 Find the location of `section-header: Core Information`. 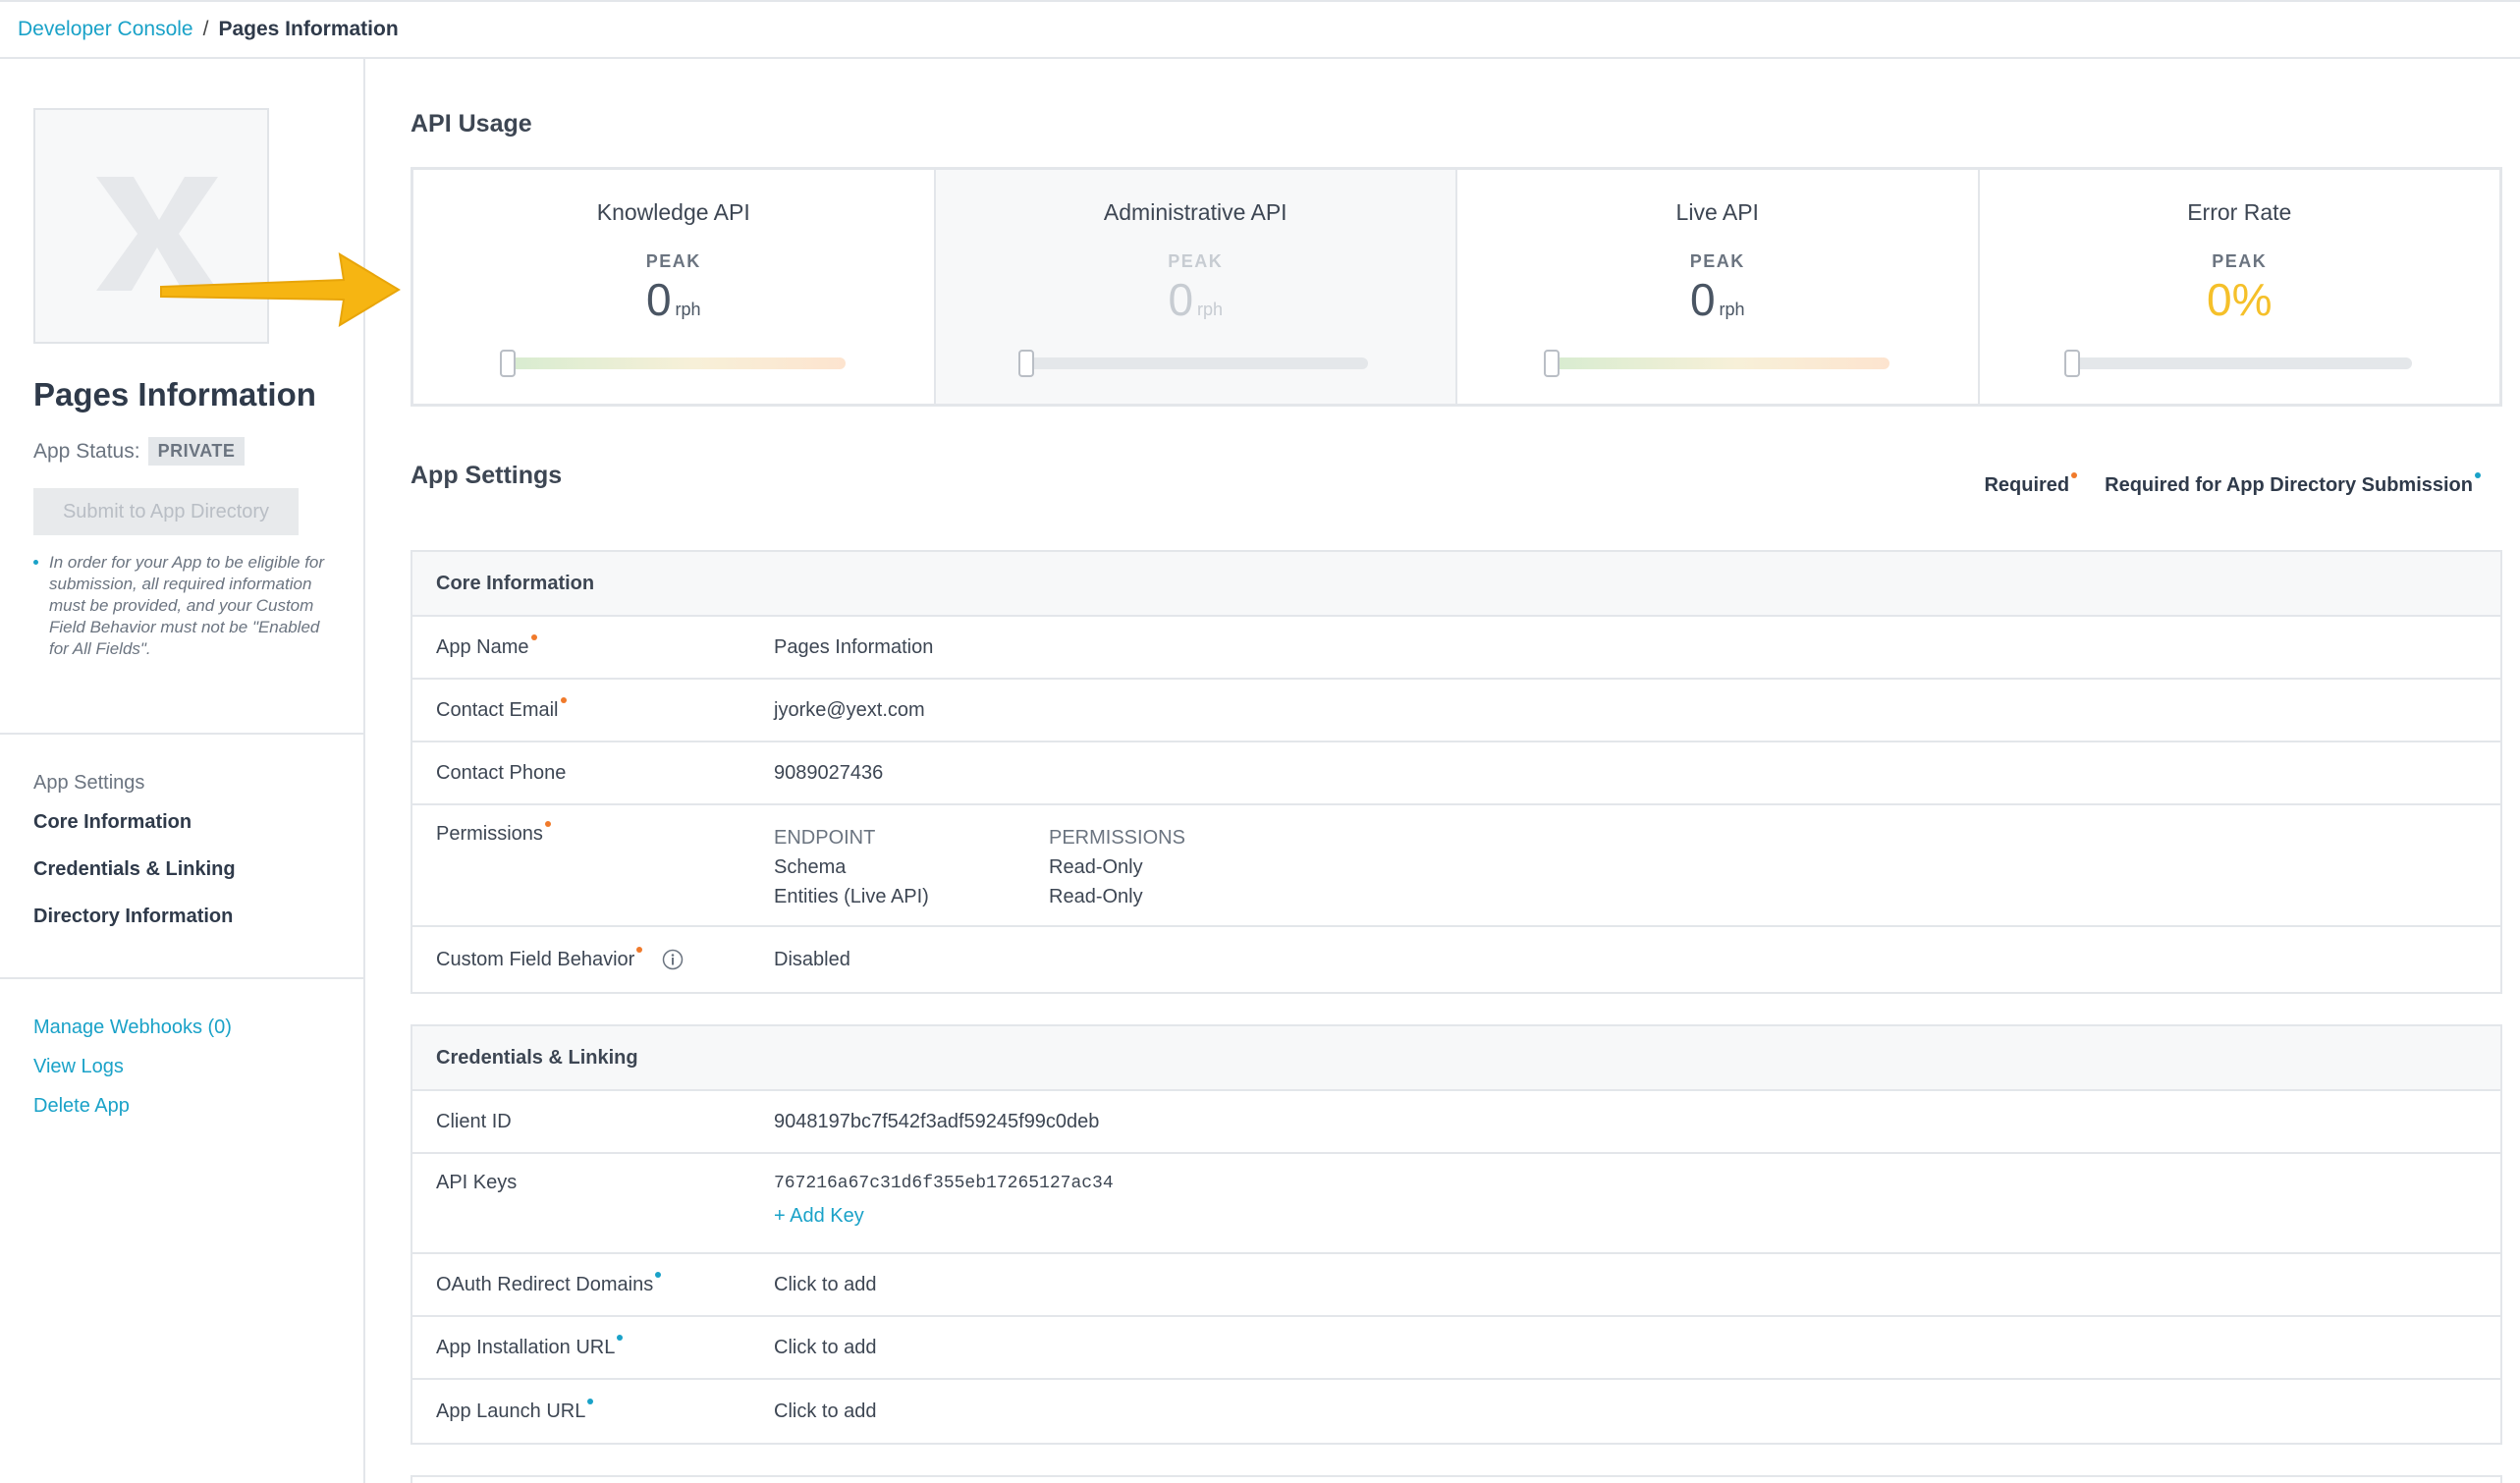

section-header: Core Information is located at coordinates (1456, 584).